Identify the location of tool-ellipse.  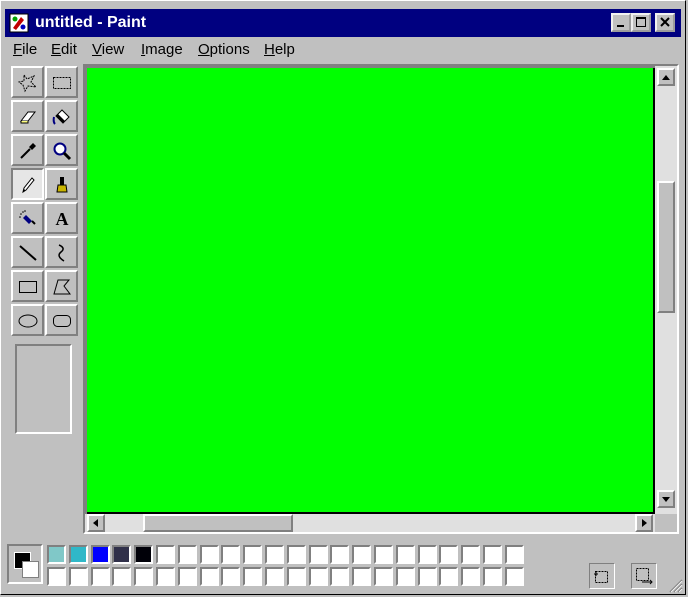
(27, 320).